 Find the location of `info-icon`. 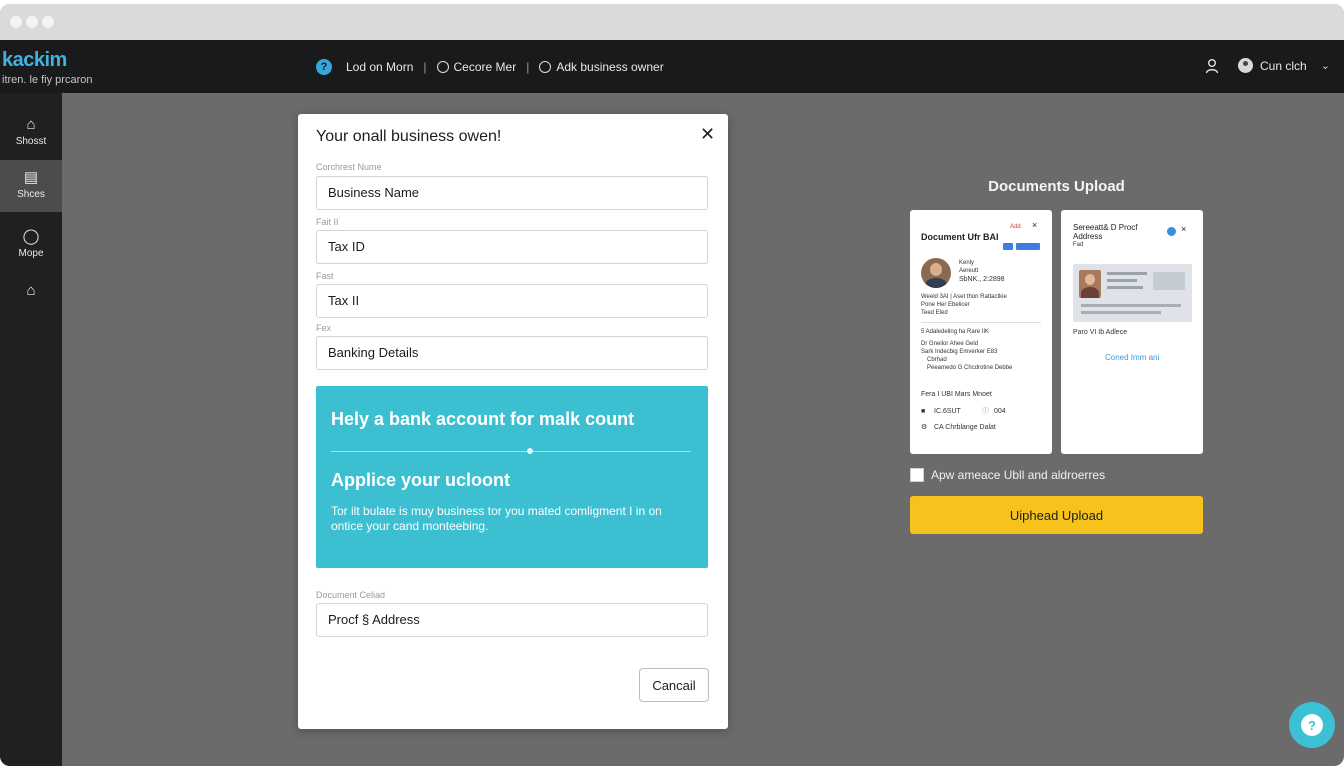

info-icon is located at coordinates (1171, 231).